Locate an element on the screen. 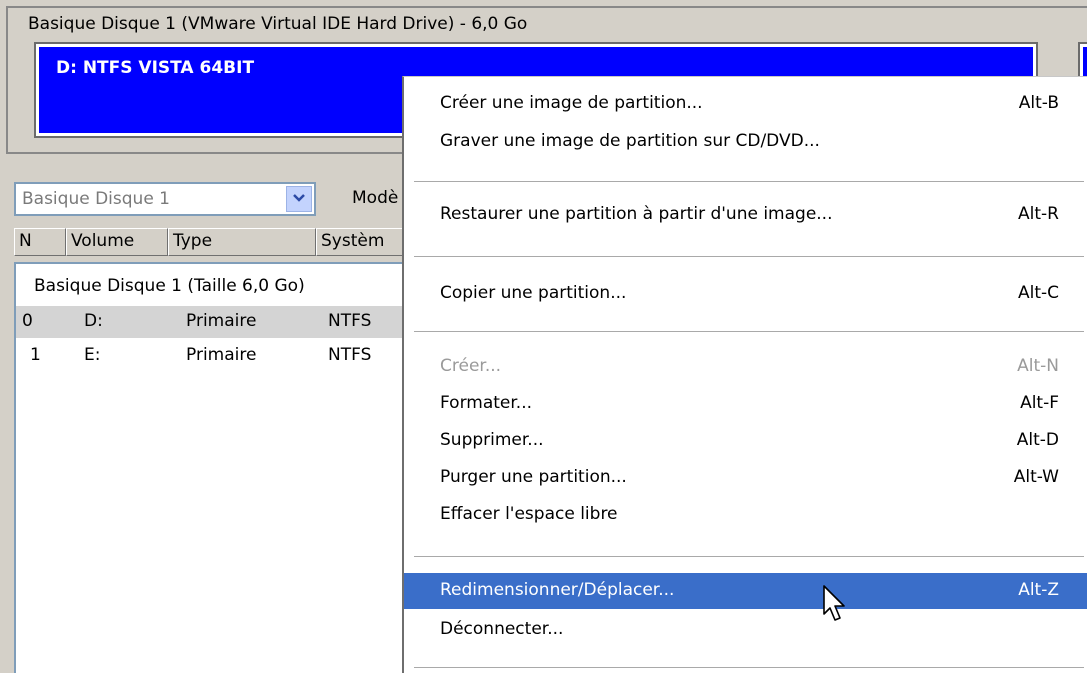 Image resolution: width=1087 pixels, height=673 pixels. mode-label: Modè is located at coordinates (375, 198).